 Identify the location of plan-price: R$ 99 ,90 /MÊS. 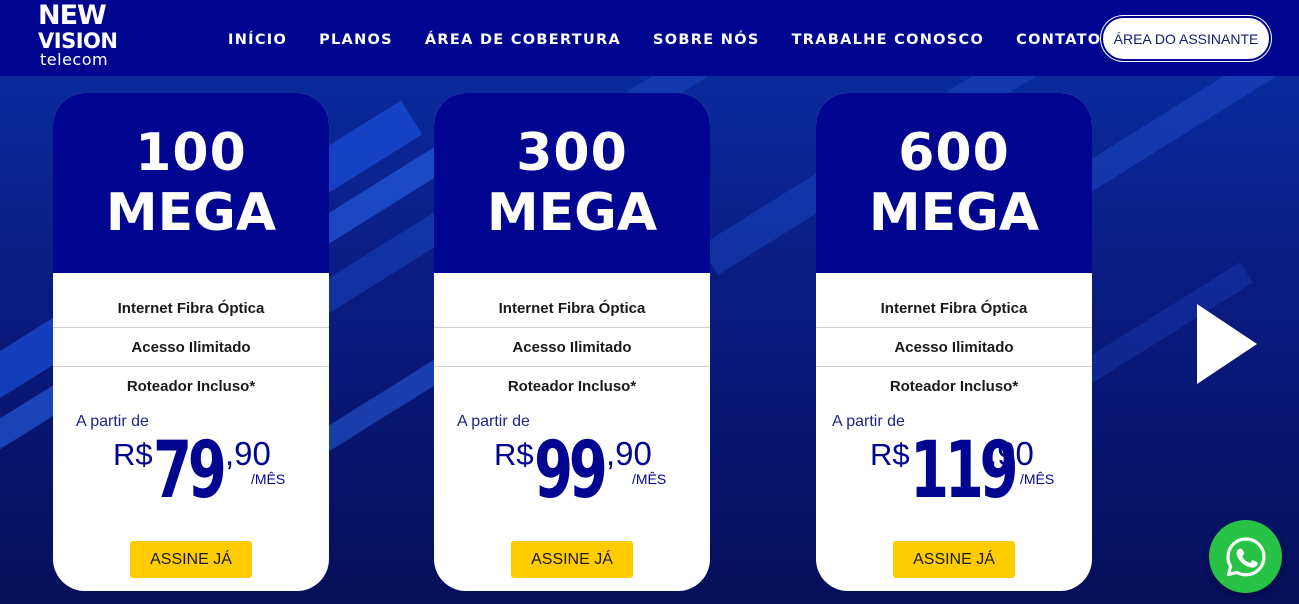
(594, 471).